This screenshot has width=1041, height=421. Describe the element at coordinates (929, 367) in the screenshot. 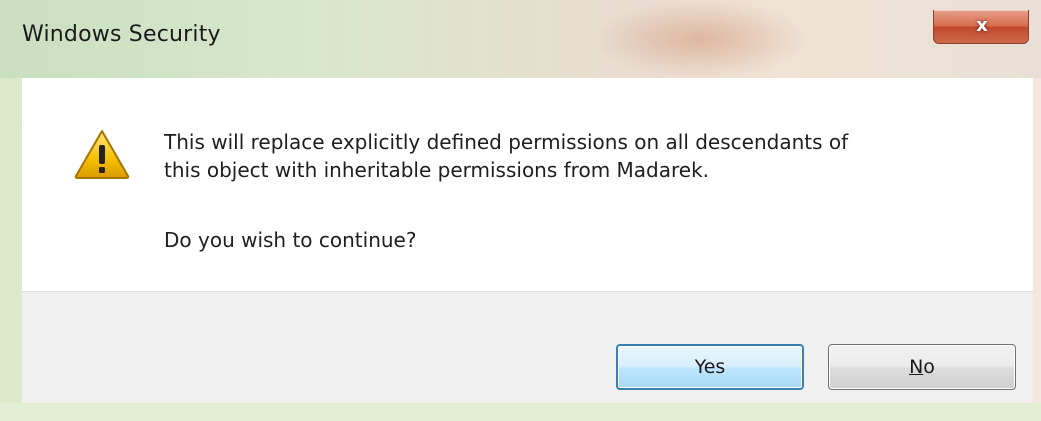

I see `no-button-label-rest: o` at that location.